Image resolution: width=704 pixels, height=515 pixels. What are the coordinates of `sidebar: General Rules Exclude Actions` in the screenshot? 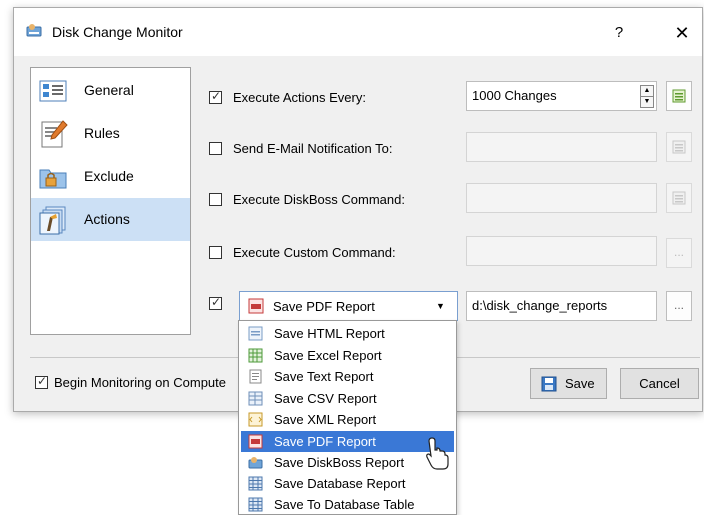 It's located at (110, 201).